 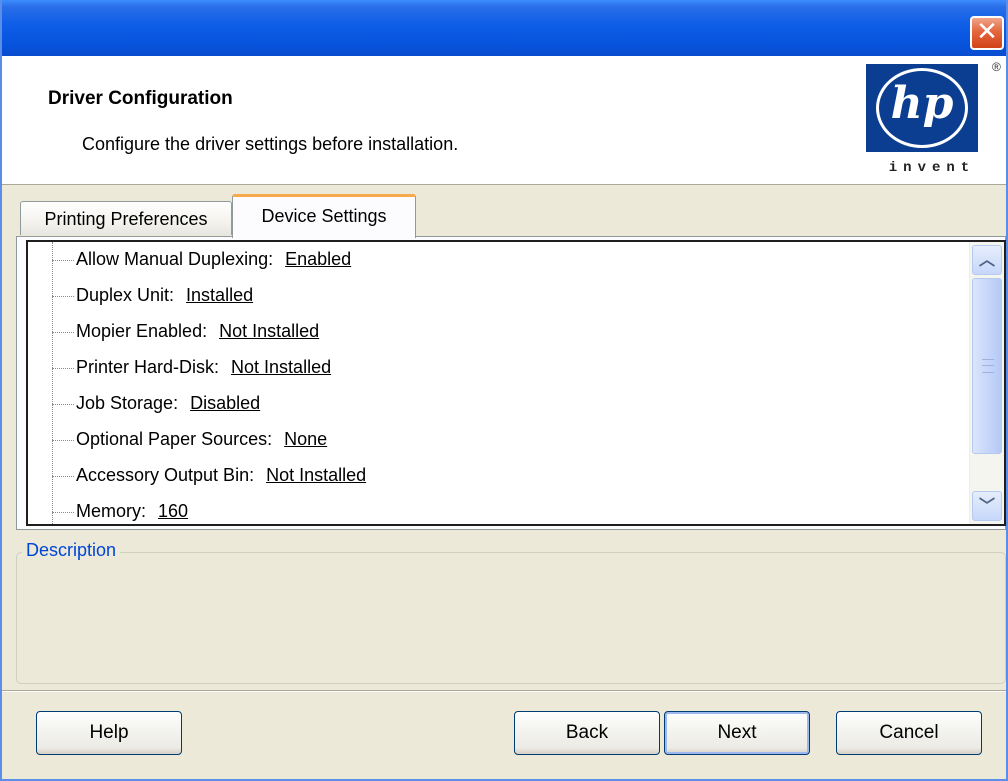 I want to click on setting-value: 160, so click(x=173, y=511).